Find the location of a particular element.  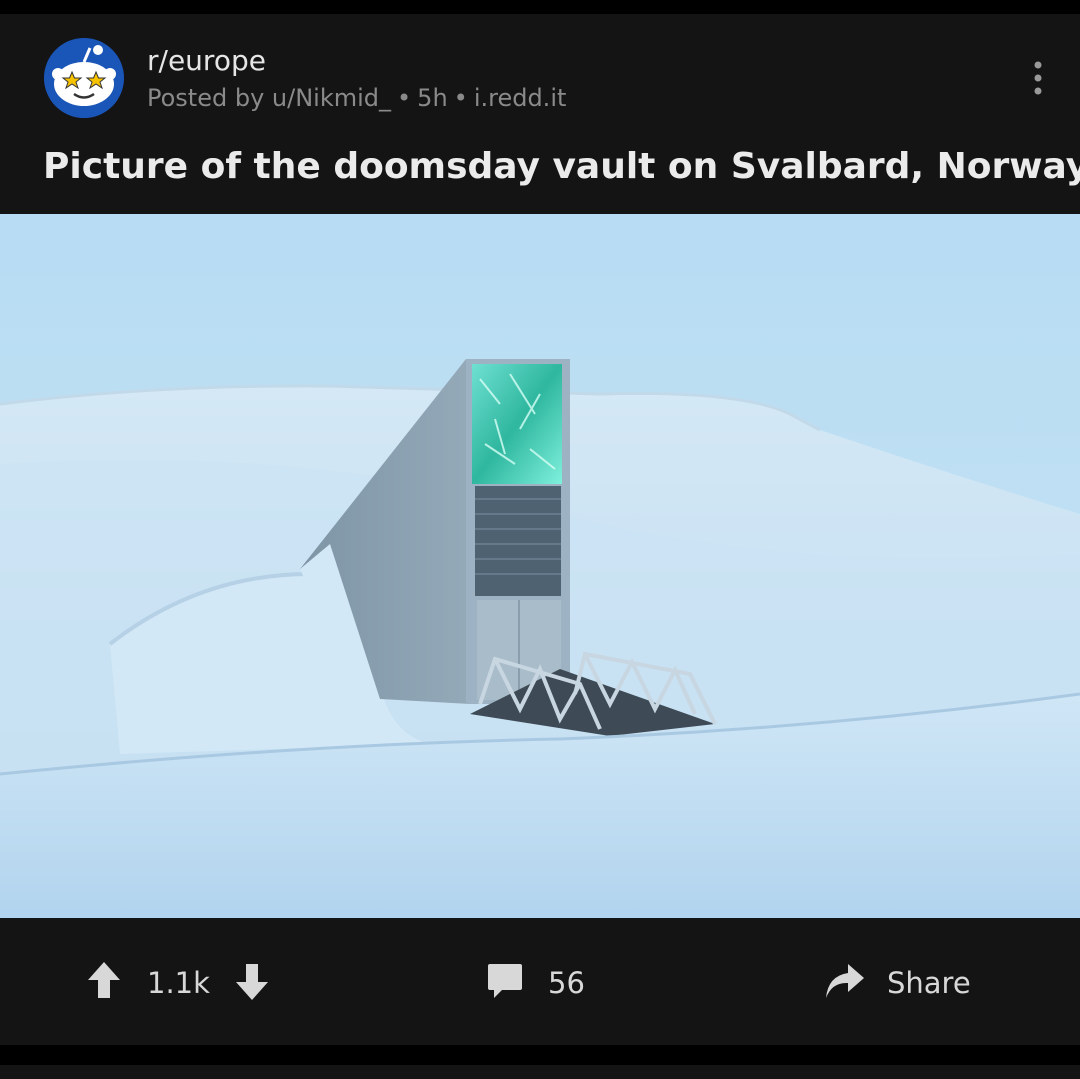

feed-separator is located at coordinates (540, 1055).